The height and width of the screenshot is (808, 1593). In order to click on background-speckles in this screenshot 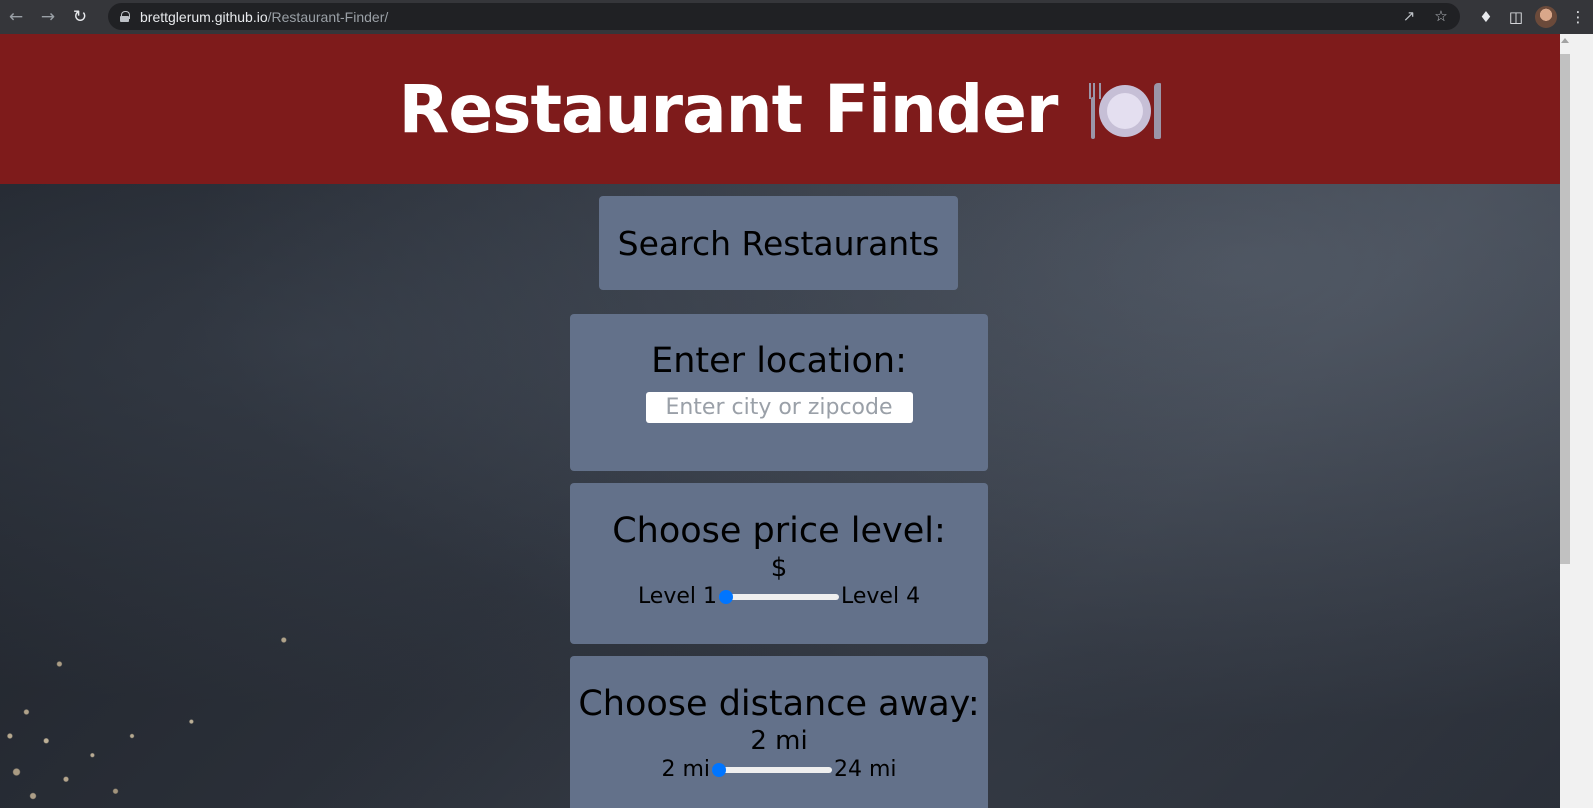, I will do `click(165, 688)`.